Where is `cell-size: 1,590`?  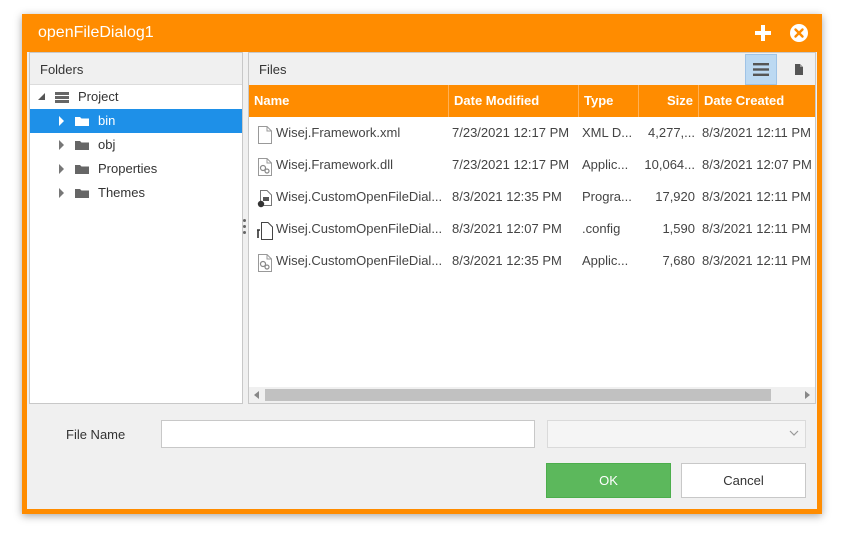
cell-size: 1,590 is located at coordinates (678, 228).